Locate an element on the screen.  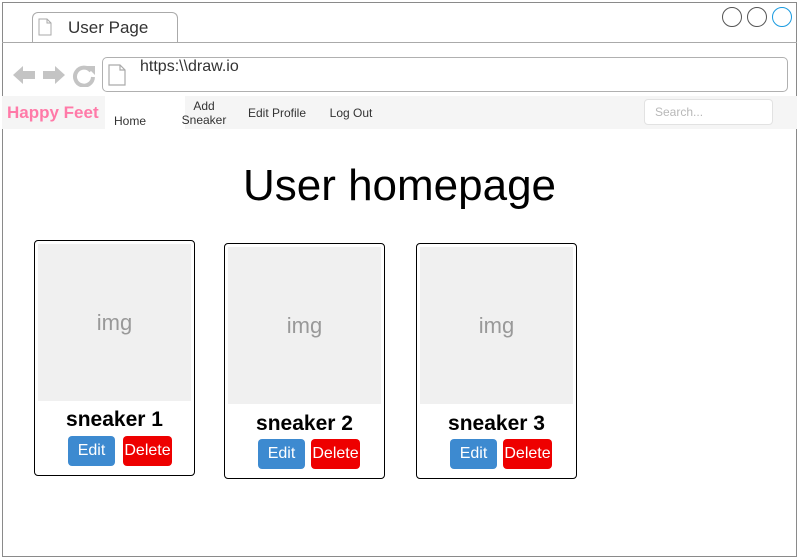
nav-item-log-out: Log Out is located at coordinates (351, 113).